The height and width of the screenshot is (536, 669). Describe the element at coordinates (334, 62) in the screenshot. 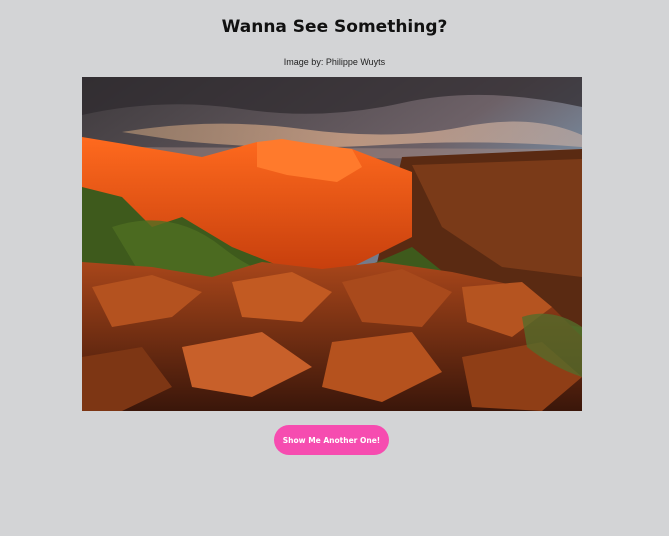

I see `image-credit: Image by: Philippe Wuyts` at that location.